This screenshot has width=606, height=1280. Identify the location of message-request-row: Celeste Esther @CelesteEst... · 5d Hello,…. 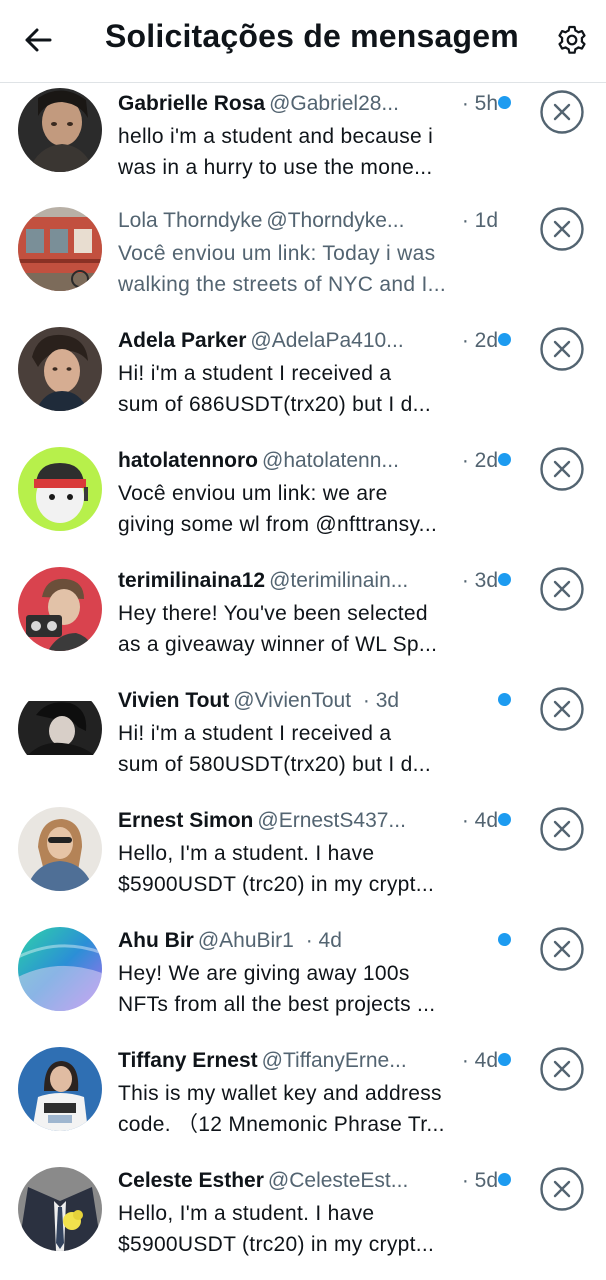
(303, 1220).